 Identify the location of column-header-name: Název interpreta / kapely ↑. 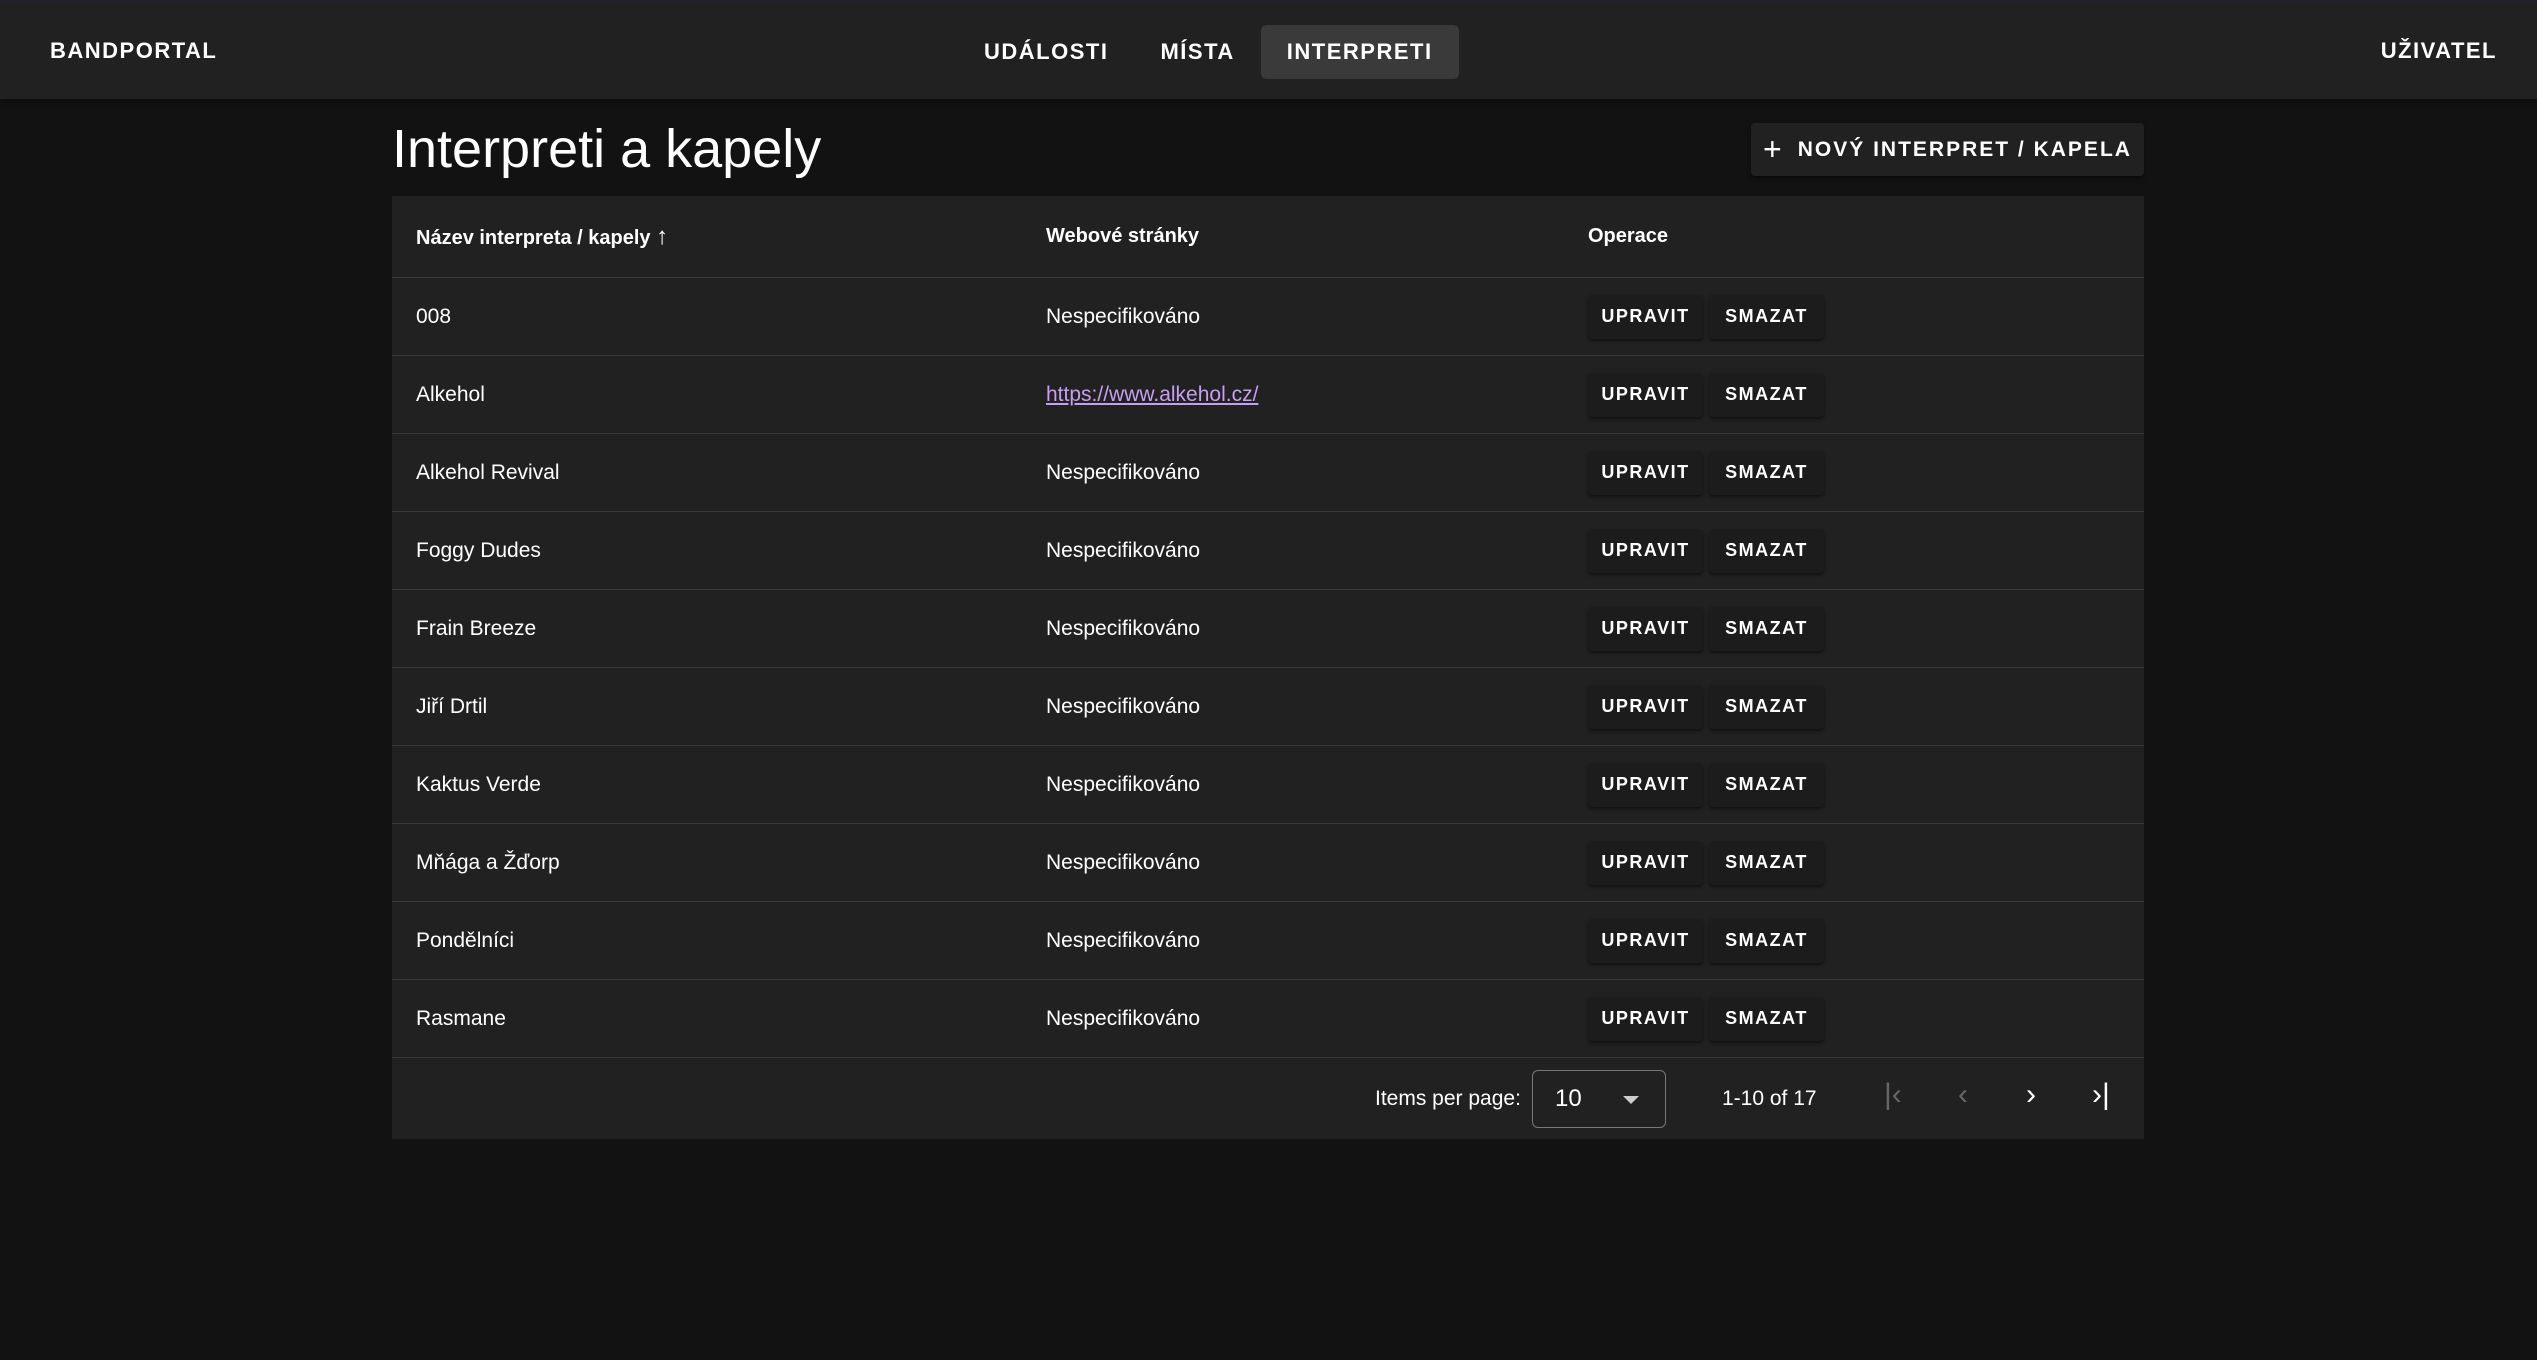
(542, 237).